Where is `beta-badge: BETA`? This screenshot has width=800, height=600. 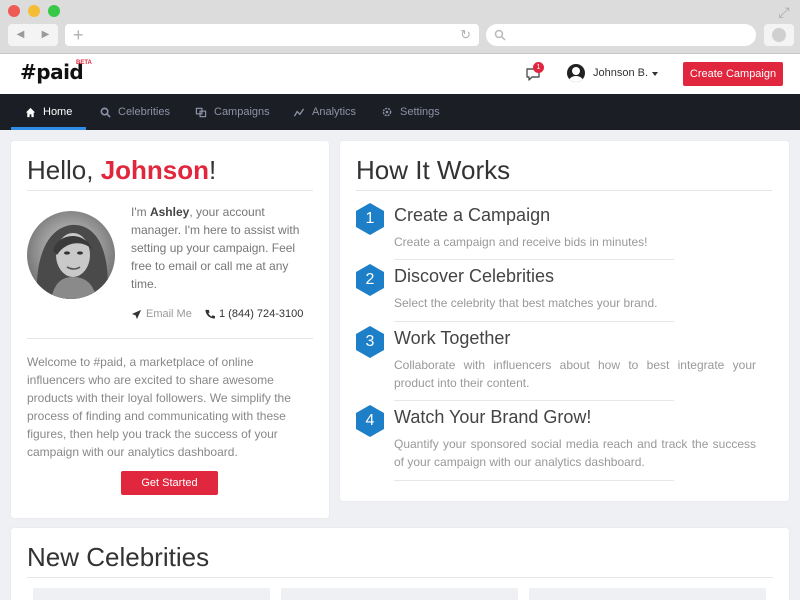
beta-badge: BETA is located at coordinates (84, 63).